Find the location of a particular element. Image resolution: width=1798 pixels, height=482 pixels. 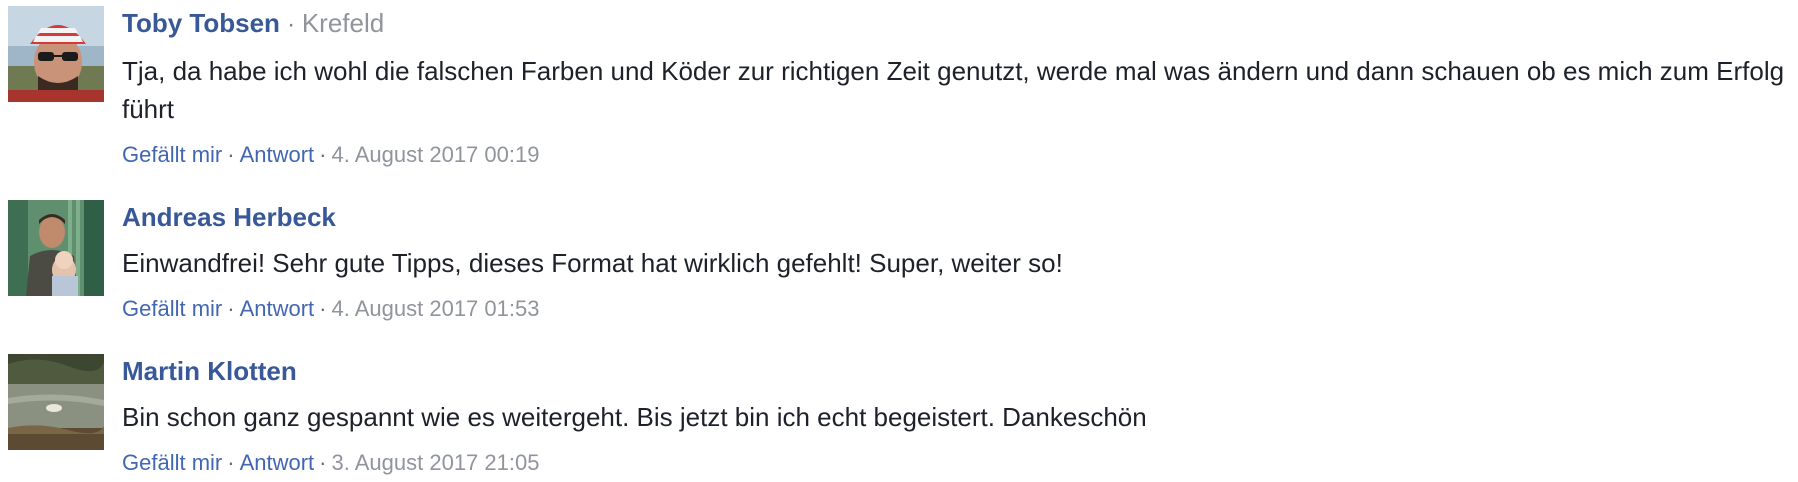

comment-actions: Gefällt mir · Antwort · 3. August 2017 21:05 is located at coordinates (955, 463).